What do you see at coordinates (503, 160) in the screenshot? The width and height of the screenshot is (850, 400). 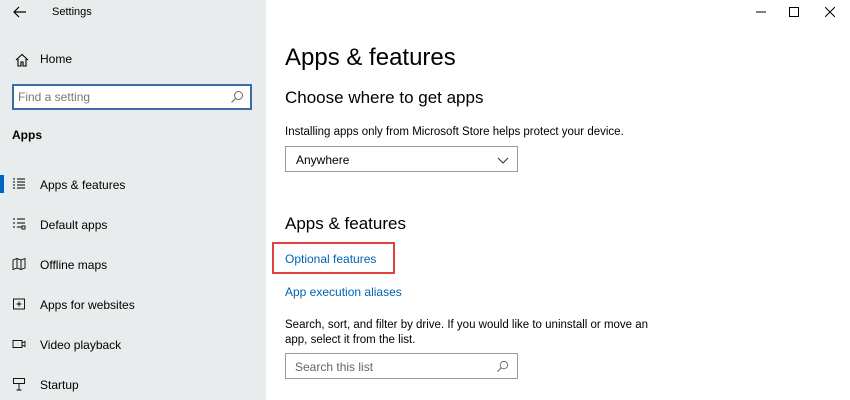 I see `chevron-down-icon` at bounding box center [503, 160].